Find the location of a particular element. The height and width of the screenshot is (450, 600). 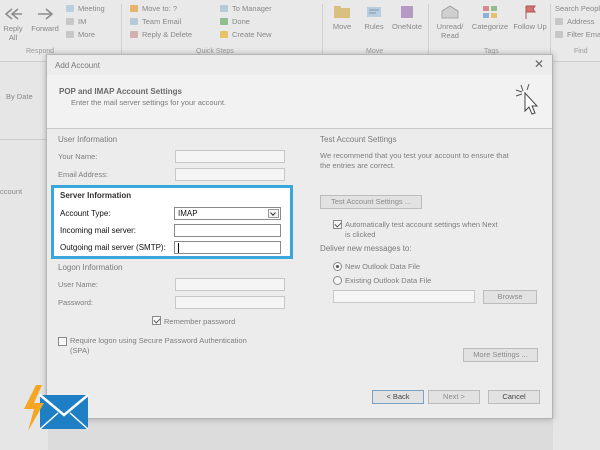

reply-all-icon is located at coordinates (13, 14).